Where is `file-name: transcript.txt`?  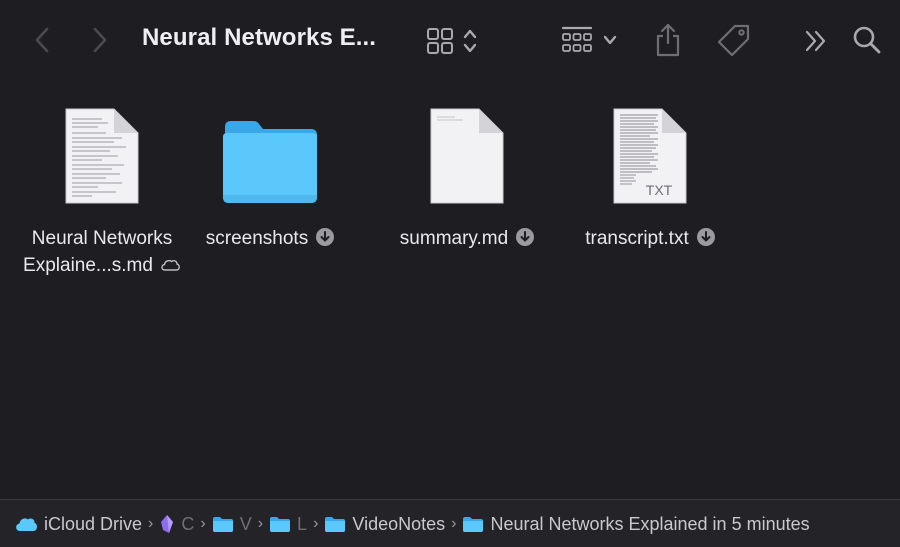
file-name: transcript.txt is located at coordinates (637, 238).